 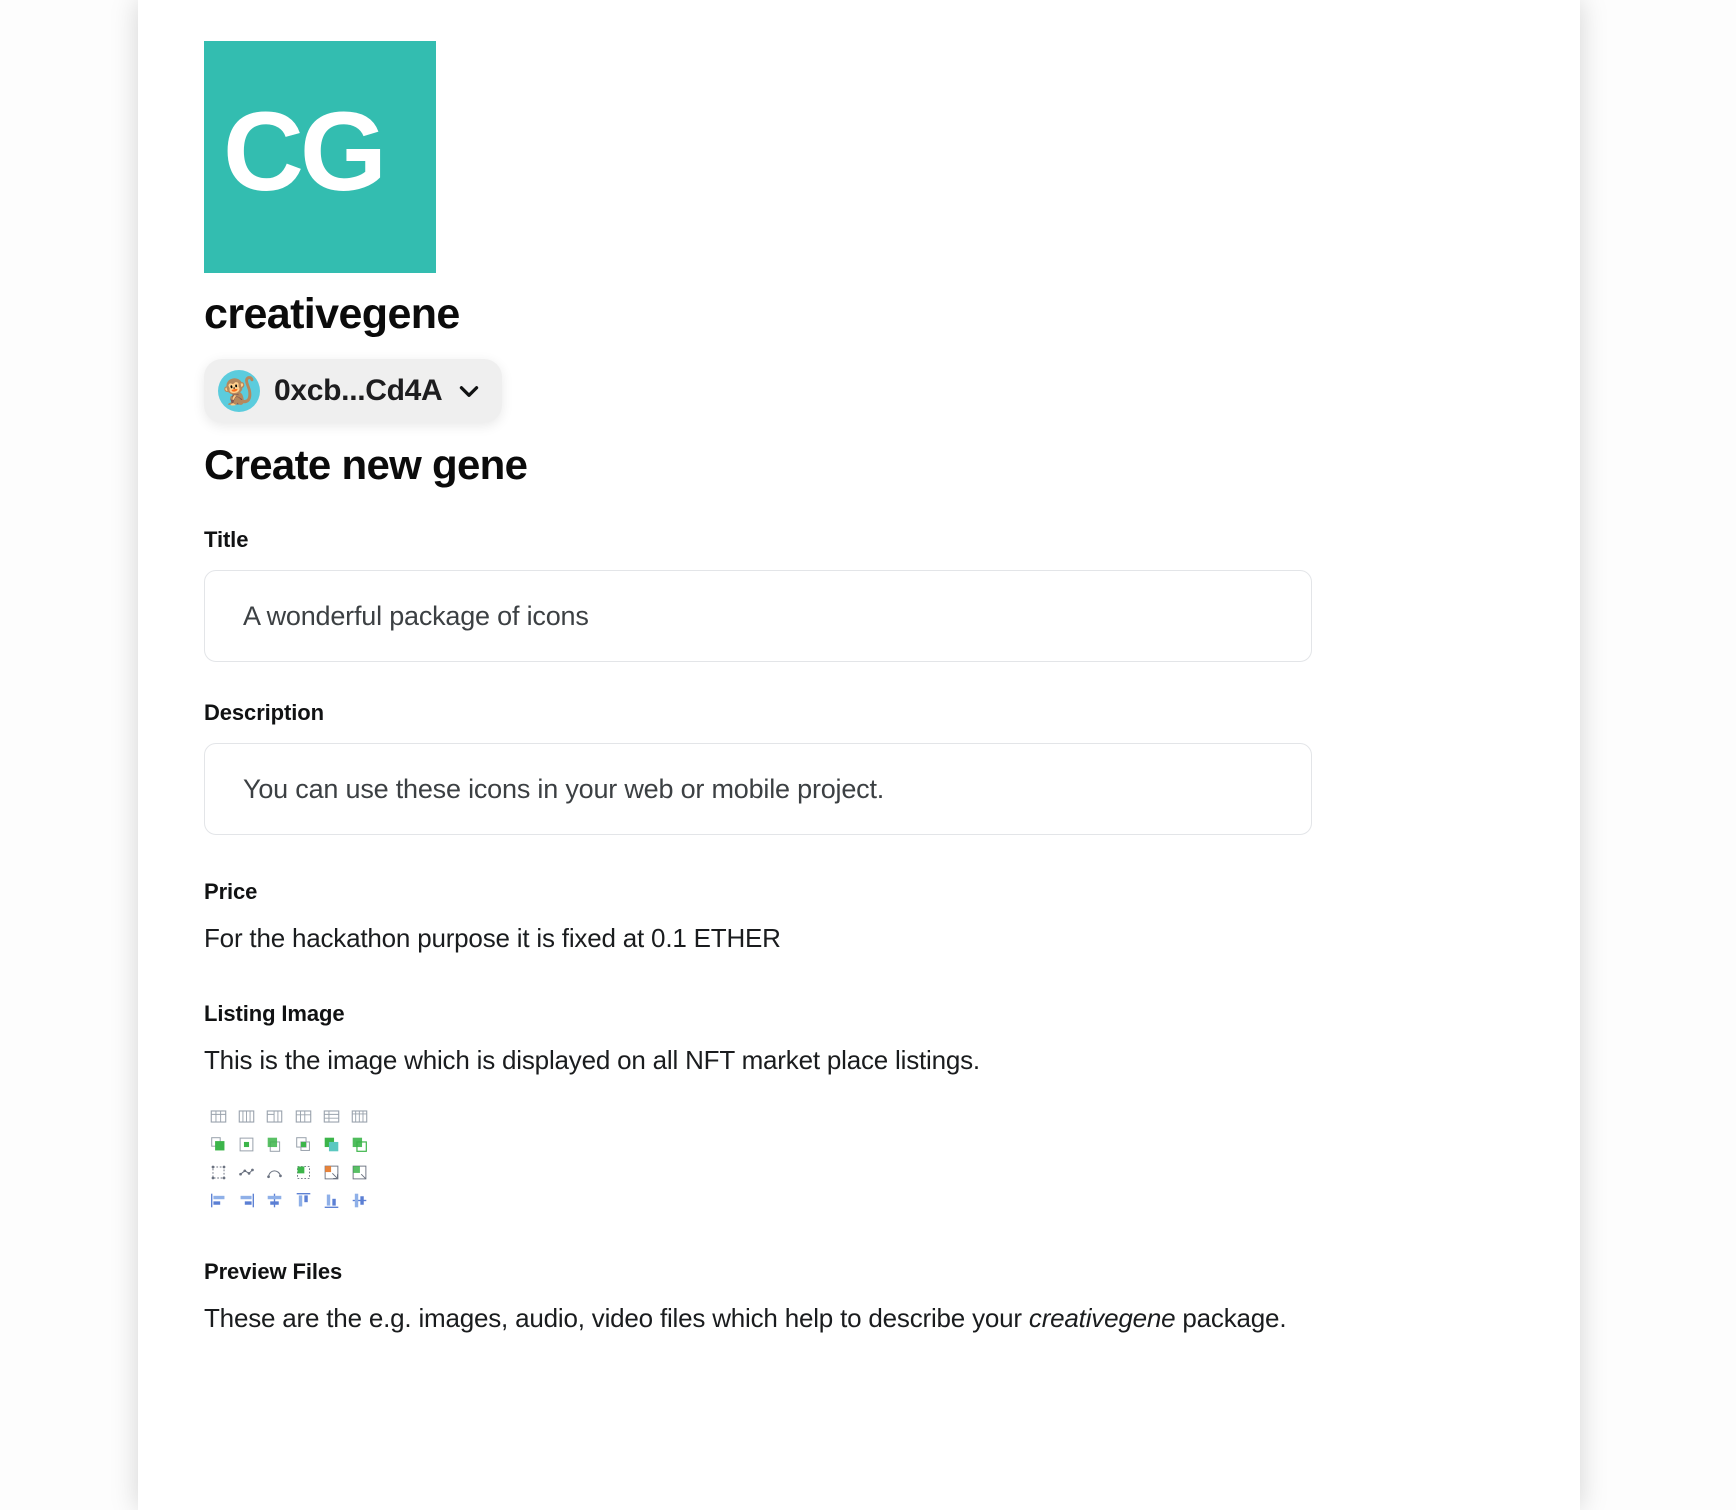 What do you see at coordinates (289, 1159) in the screenshot?
I see `listing-image-thumbnail` at bounding box center [289, 1159].